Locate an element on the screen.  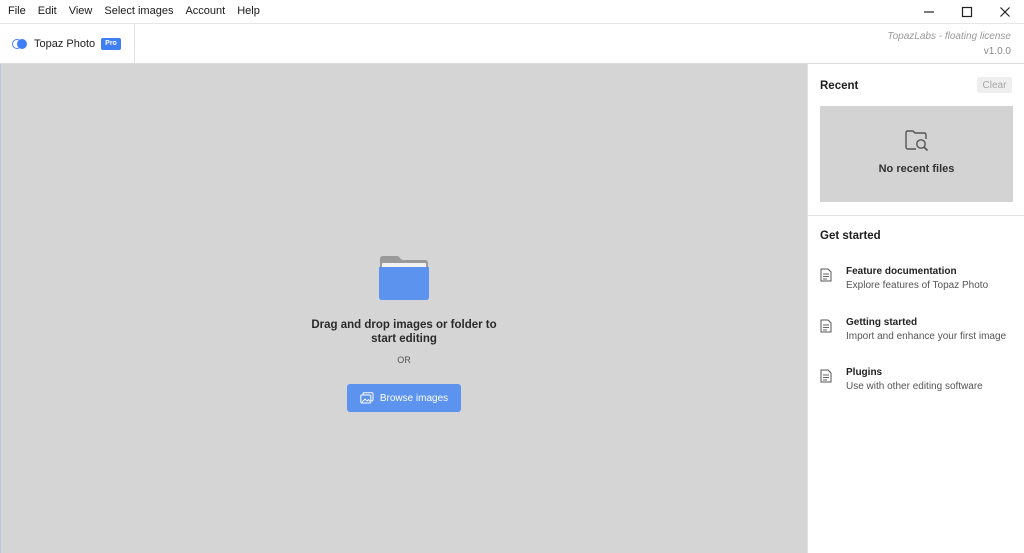
or-label: OR is located at coordinates (404, 360).